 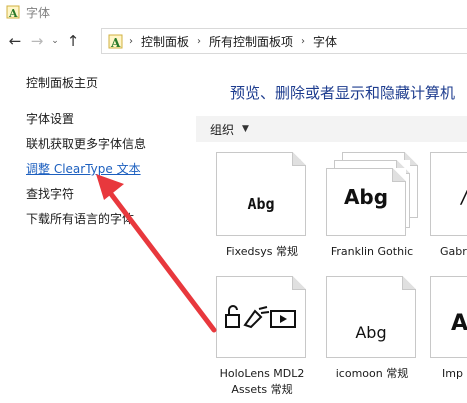 I want to click on breadcrumb-control-panel: 控制面板, so click(x=165, y=41).